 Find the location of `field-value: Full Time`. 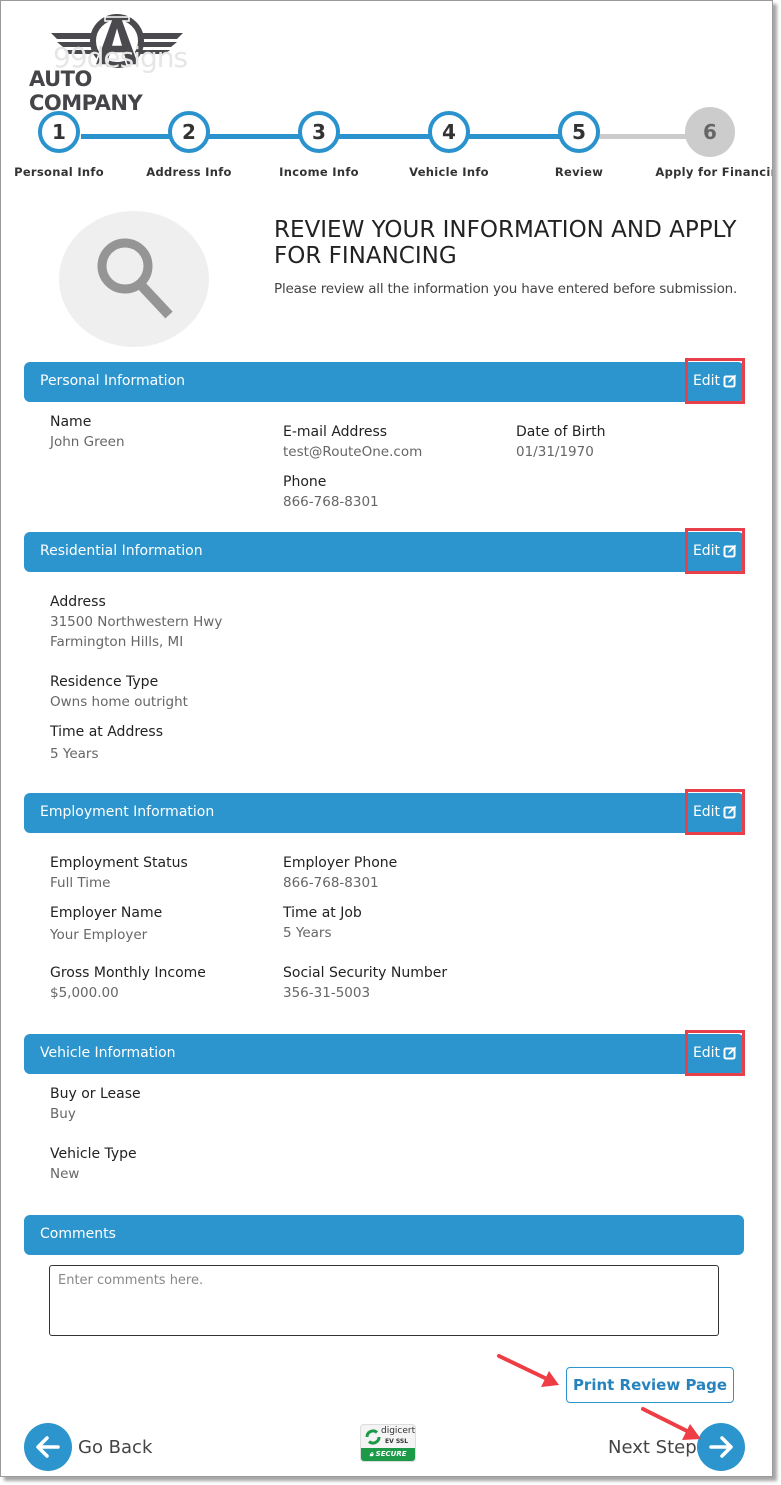

field-value: Full Time is located at coordinates (80, 883).